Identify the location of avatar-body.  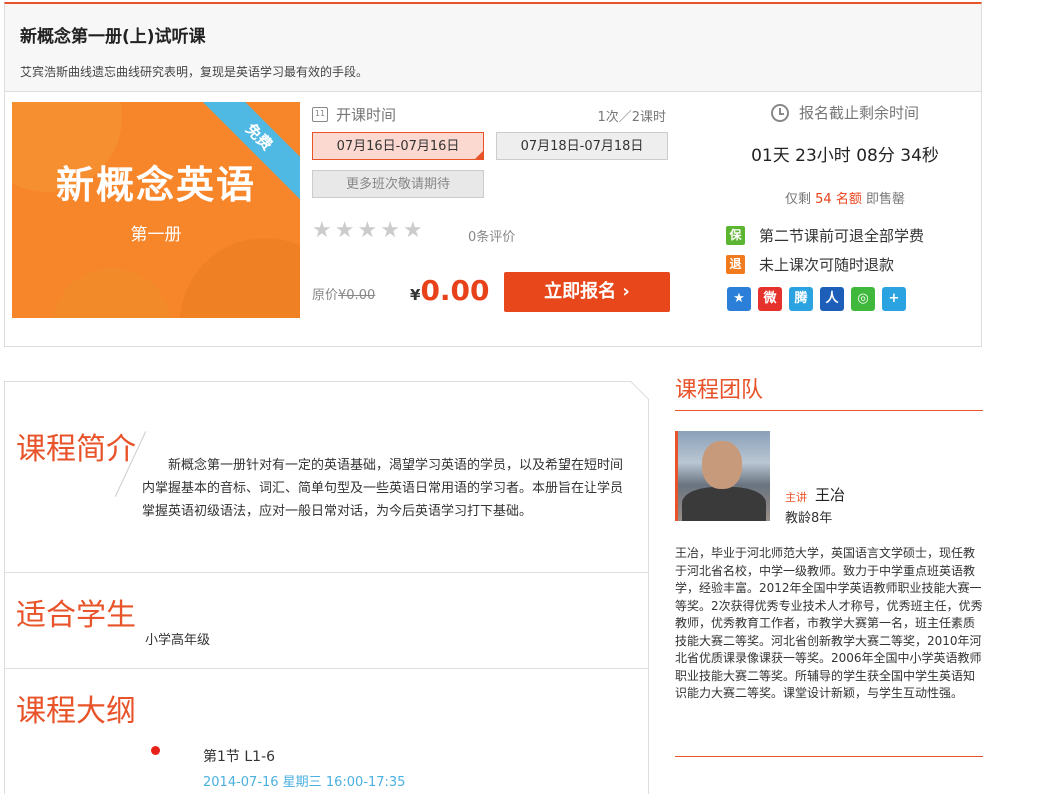
(724, 504).